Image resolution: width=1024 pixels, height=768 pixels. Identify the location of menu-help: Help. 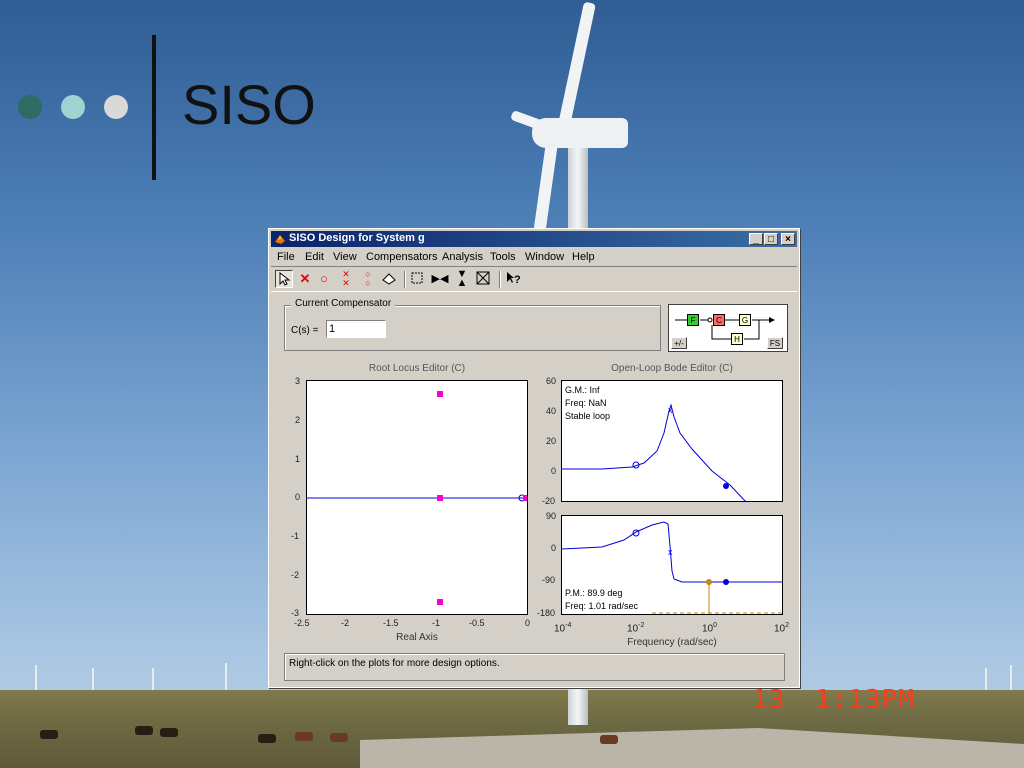
(583, 257).